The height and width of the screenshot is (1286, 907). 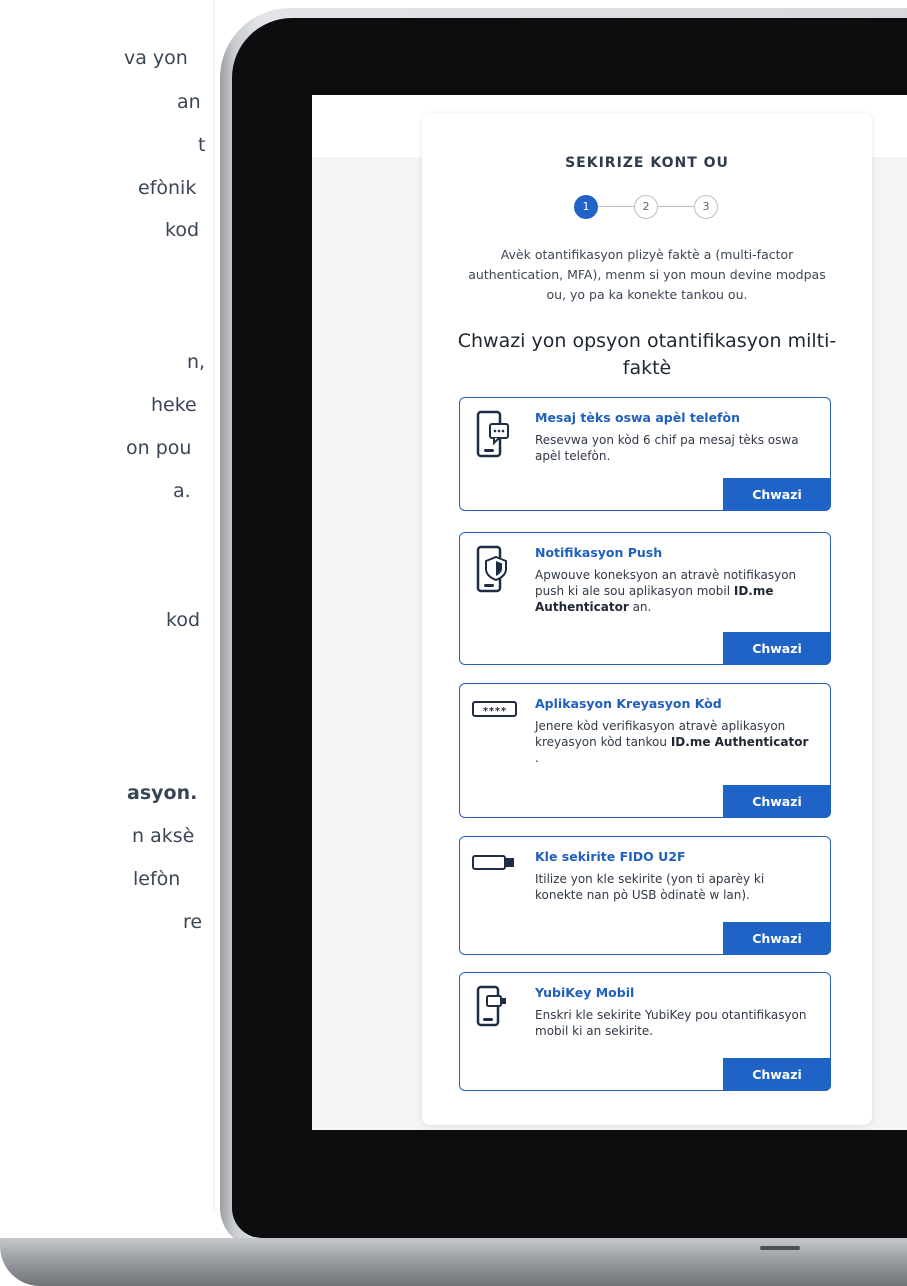 I want to click on option-title: YubiKey Mobil, so click(x=585, y=992).